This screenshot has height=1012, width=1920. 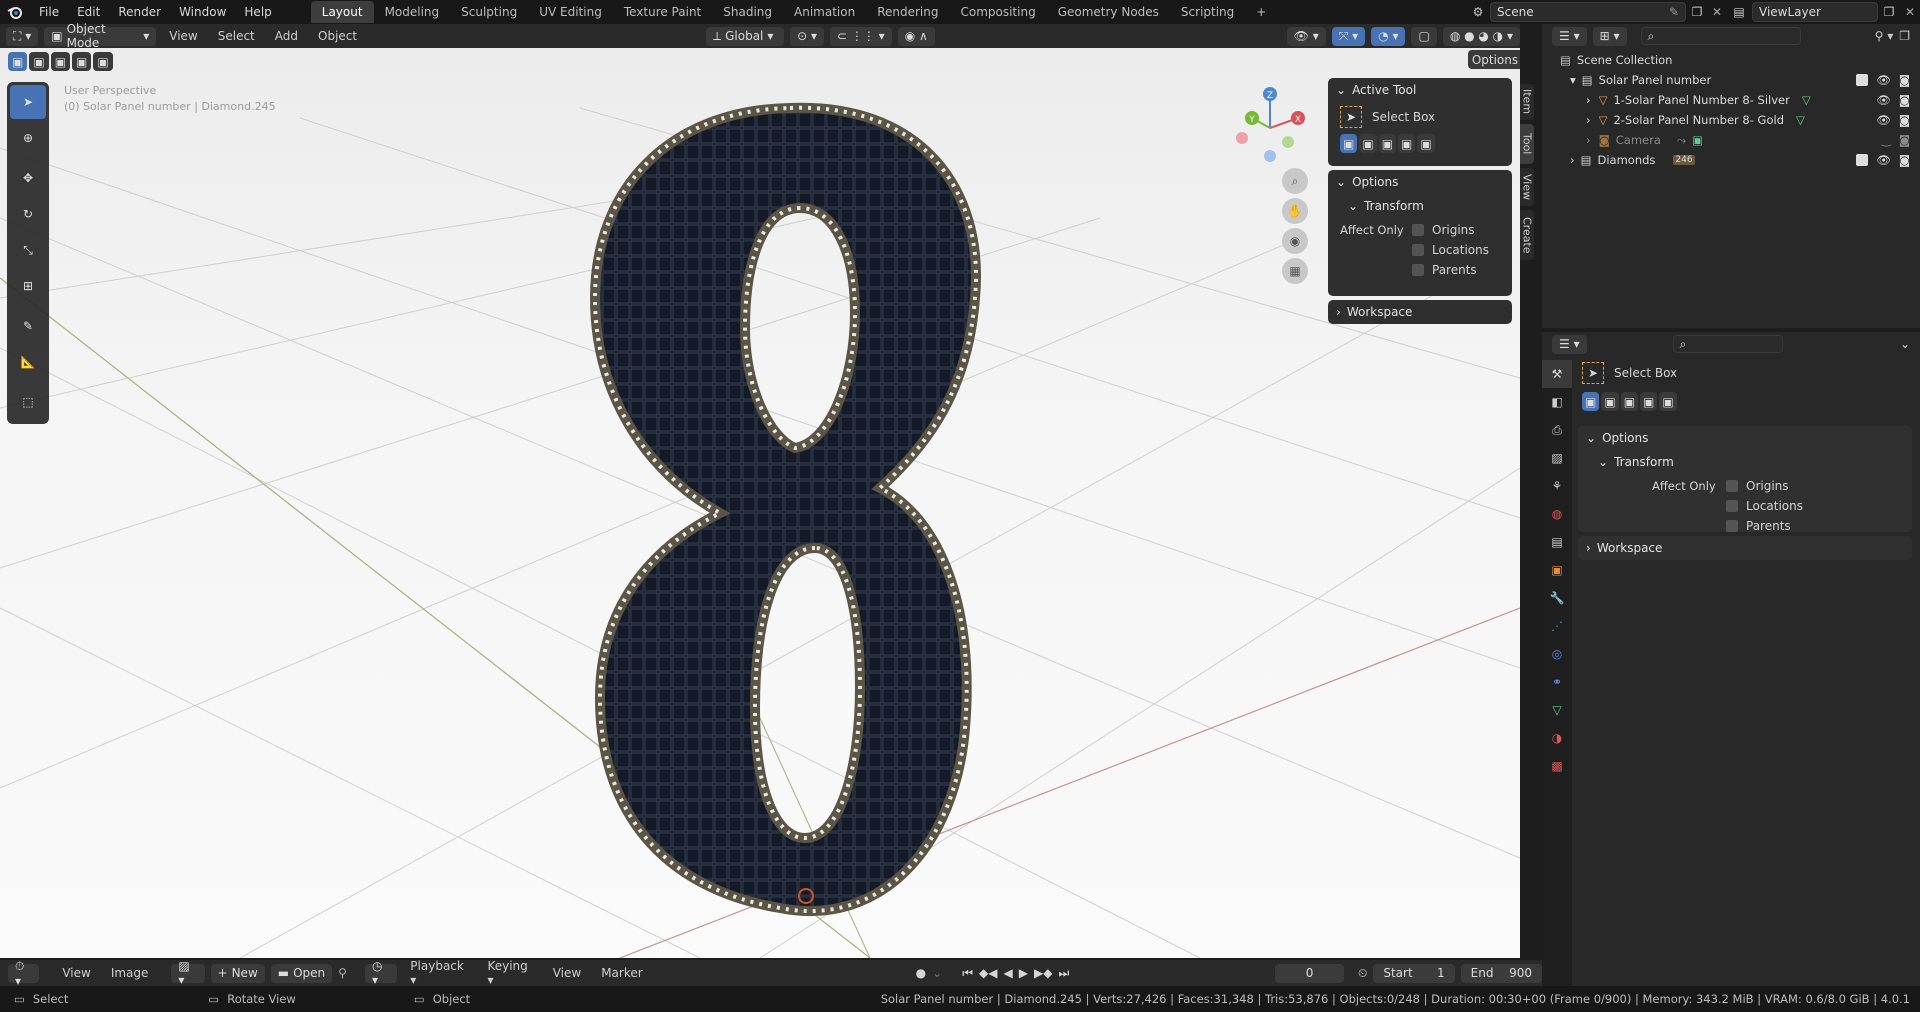 I want to click on tab-modifiers: 🔧, so click(x=1557, y=598).